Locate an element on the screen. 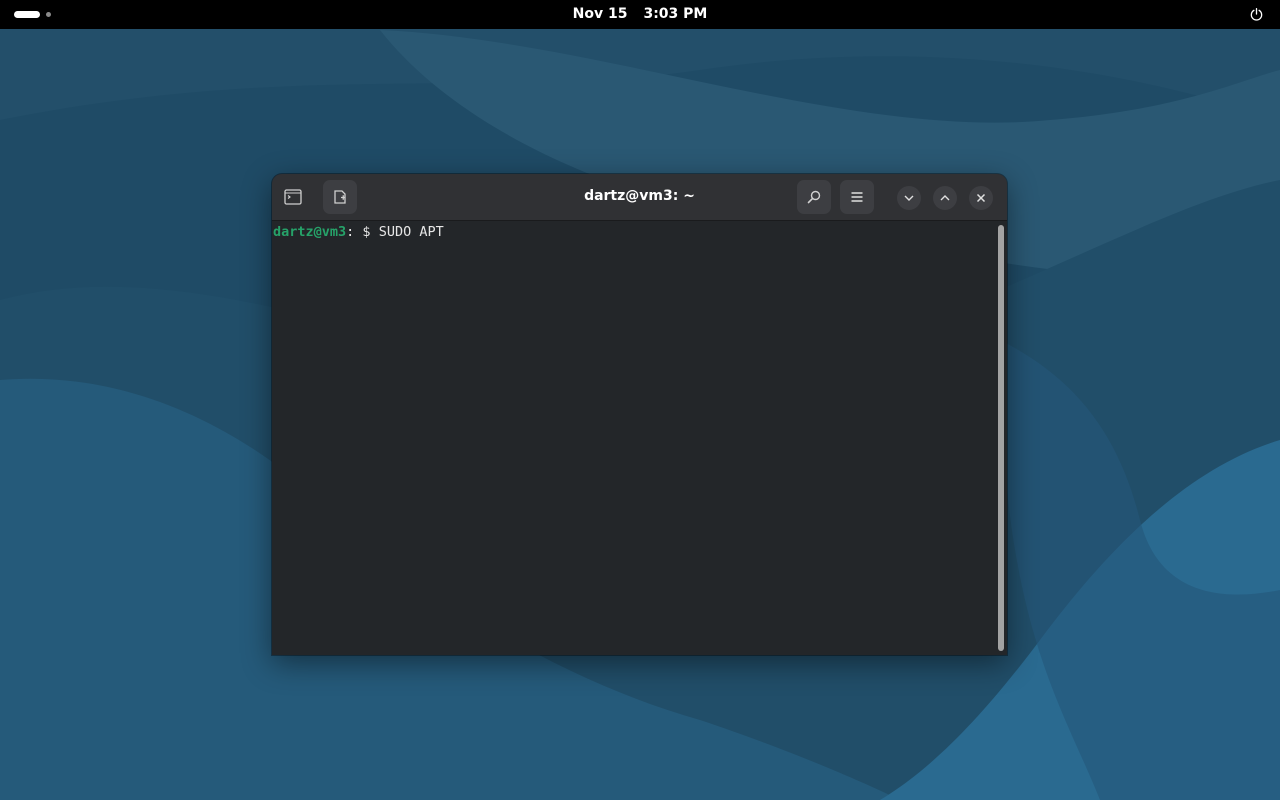 The height and width of the screenshot is (800, 1280). chevron-down-icon is located at coordinates (909, 198).